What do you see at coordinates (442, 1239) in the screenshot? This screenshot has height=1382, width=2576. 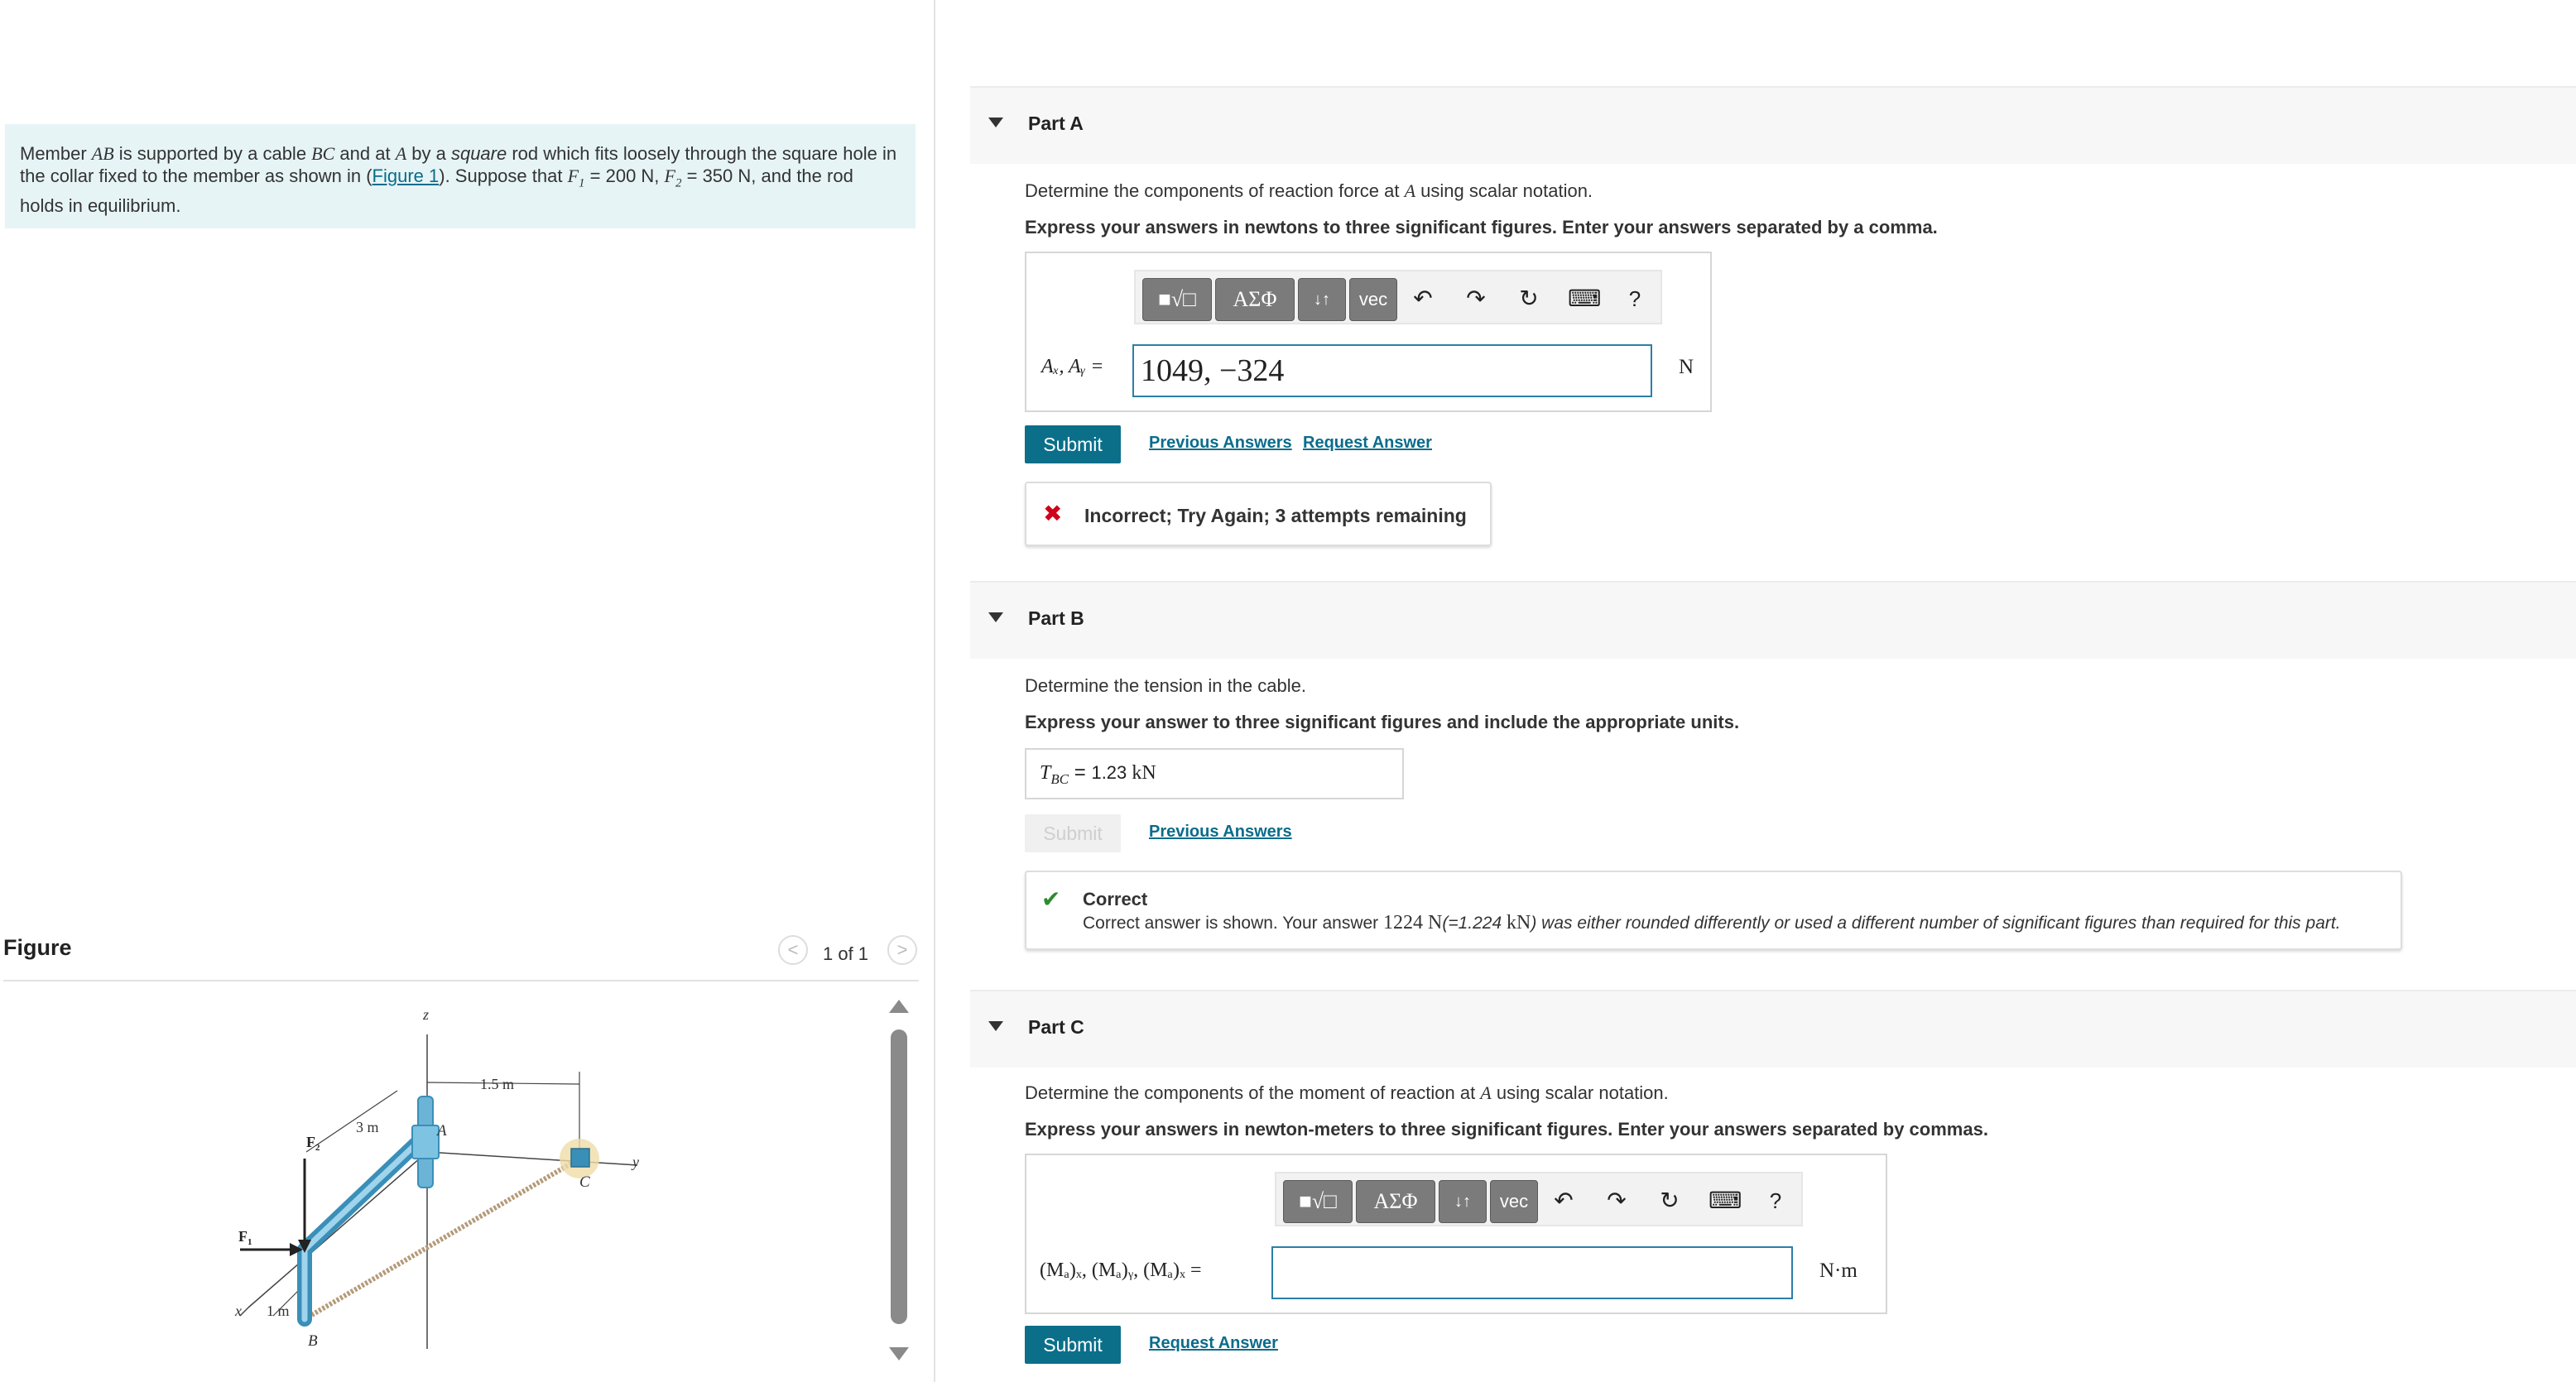 I see `cable-bc` at bounding box center [442, 1239].